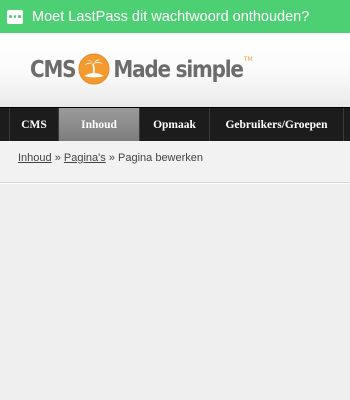 This screenshot has width=350, height=400. Describe the element at coordinates (94, 69) in the screenshot. I see `island-icon` at that location.